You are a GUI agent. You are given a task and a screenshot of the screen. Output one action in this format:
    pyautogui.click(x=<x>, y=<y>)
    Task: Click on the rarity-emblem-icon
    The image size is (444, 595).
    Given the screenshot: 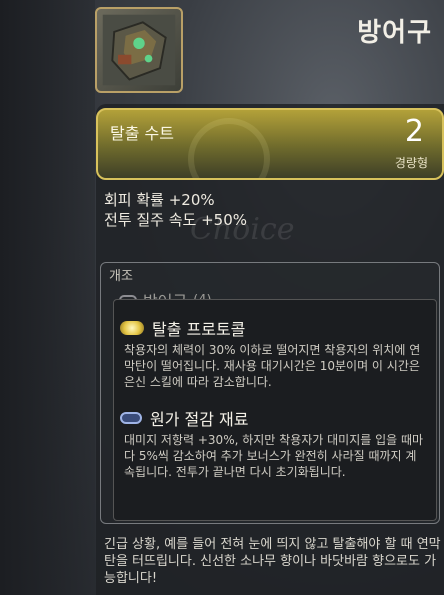 What is the action you would take?
    pyautogui.click(x=229, y=148)
    